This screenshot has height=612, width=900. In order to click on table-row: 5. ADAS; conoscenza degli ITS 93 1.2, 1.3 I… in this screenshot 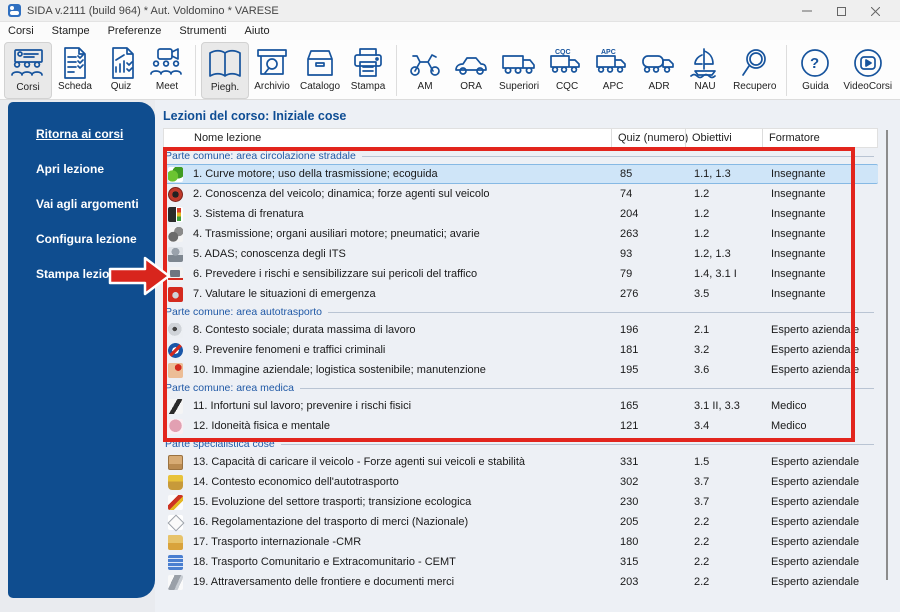, I will do `click(520, 254)`.